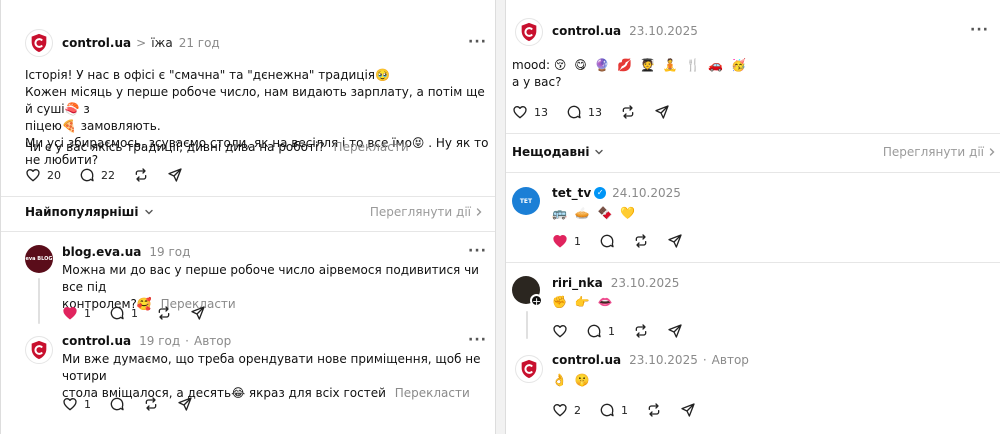 The width and height of the screenshot is (1000, 434). Describe the element at coordinates (571, 193) in the screenshot. I see `reply-username: tet_tv` at that location.